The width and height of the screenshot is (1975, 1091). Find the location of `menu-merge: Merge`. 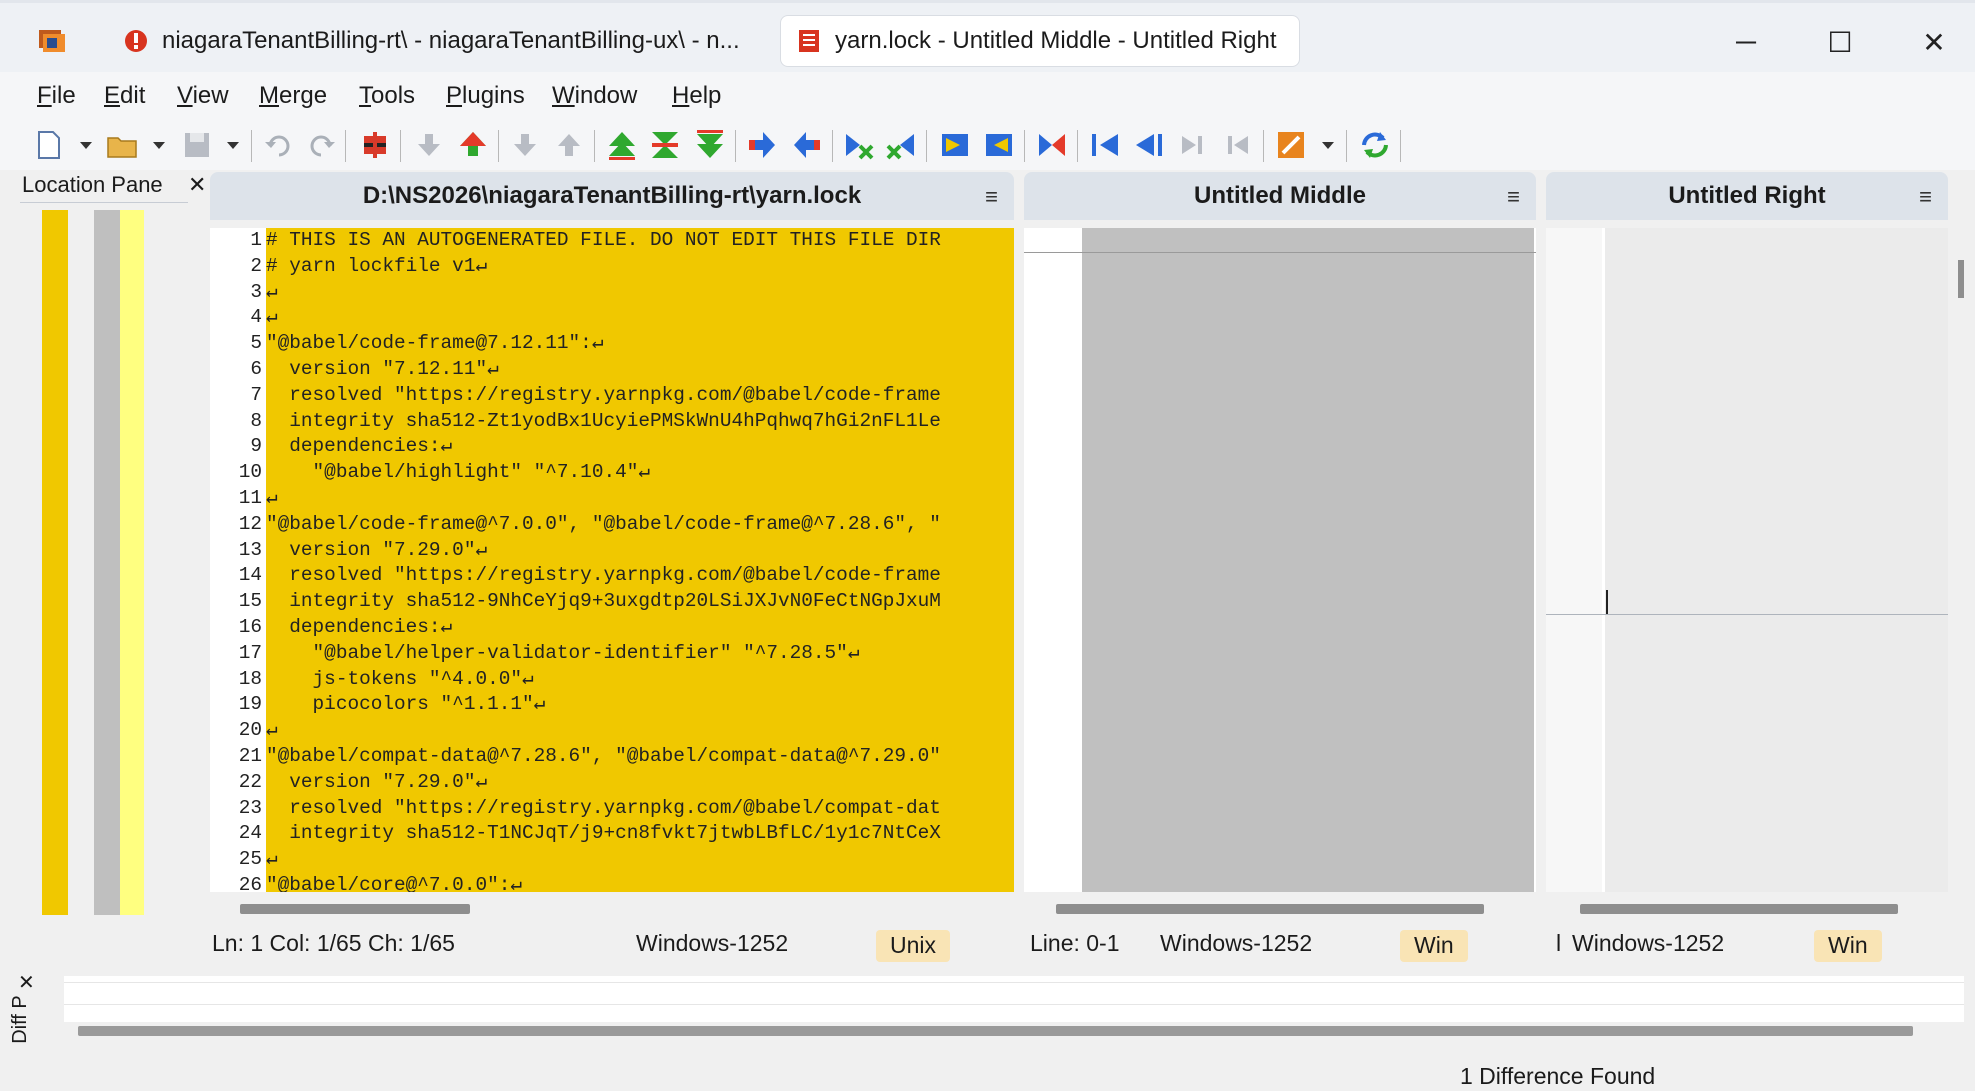

menu-merge: Merge is located at coordinates (293, 96).